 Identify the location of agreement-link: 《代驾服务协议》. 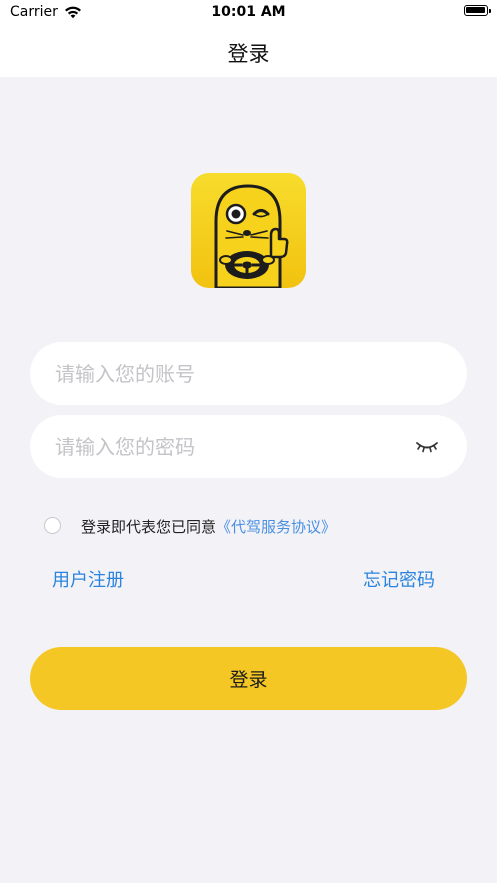
(276, 527).